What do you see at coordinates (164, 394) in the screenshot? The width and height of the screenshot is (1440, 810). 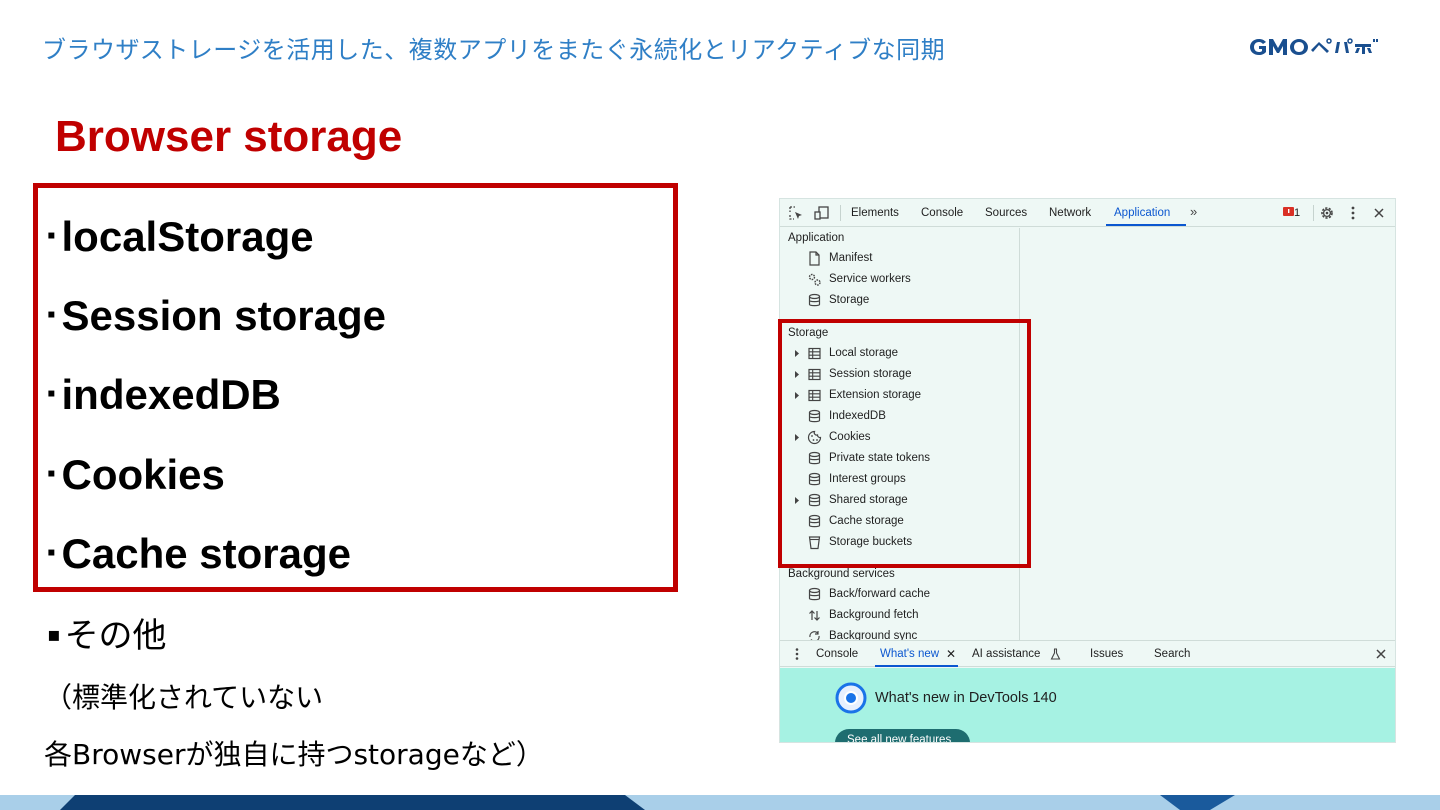 I see `bullet-indexeddb: ▪ indexedDB` at bounding box center [164, 394].